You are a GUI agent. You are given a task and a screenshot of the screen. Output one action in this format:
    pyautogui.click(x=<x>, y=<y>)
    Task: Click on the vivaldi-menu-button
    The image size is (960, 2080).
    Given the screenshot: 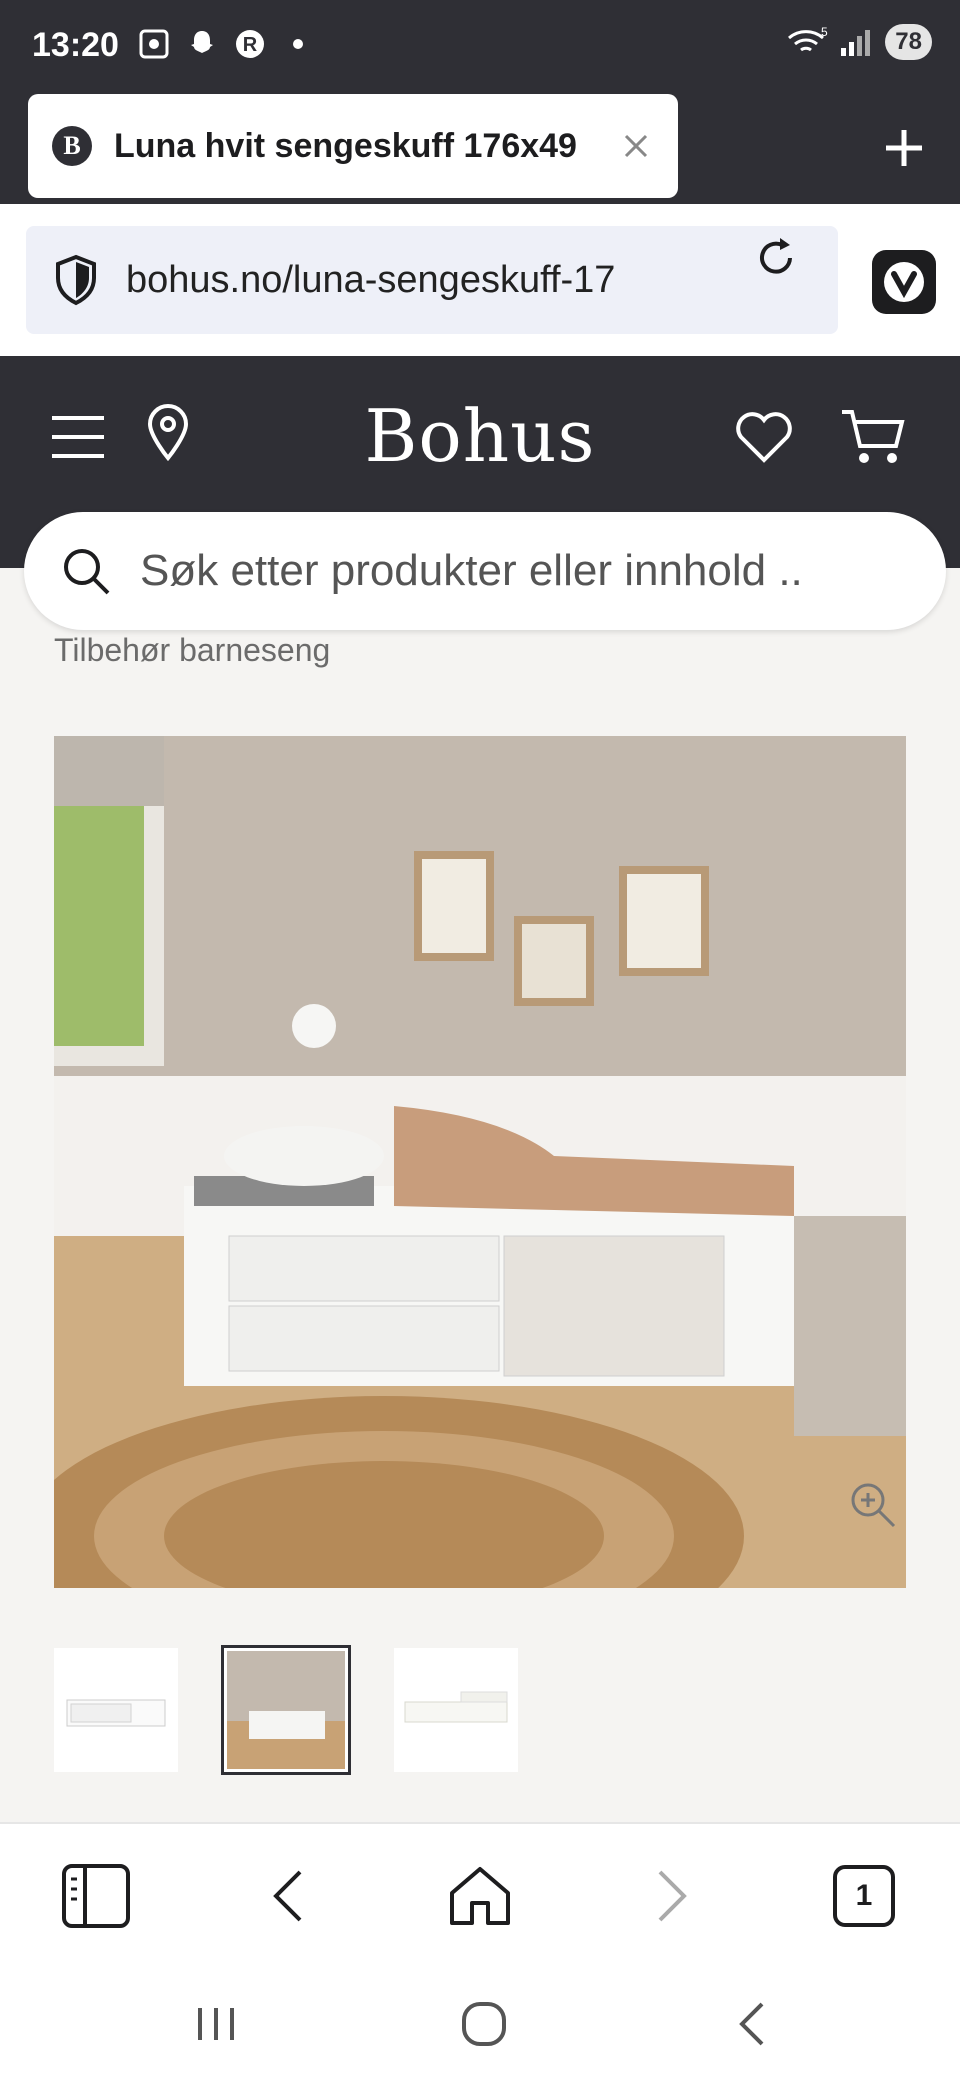 What is the action you would take?
    pyautogui.click(x=904, y=282)
    